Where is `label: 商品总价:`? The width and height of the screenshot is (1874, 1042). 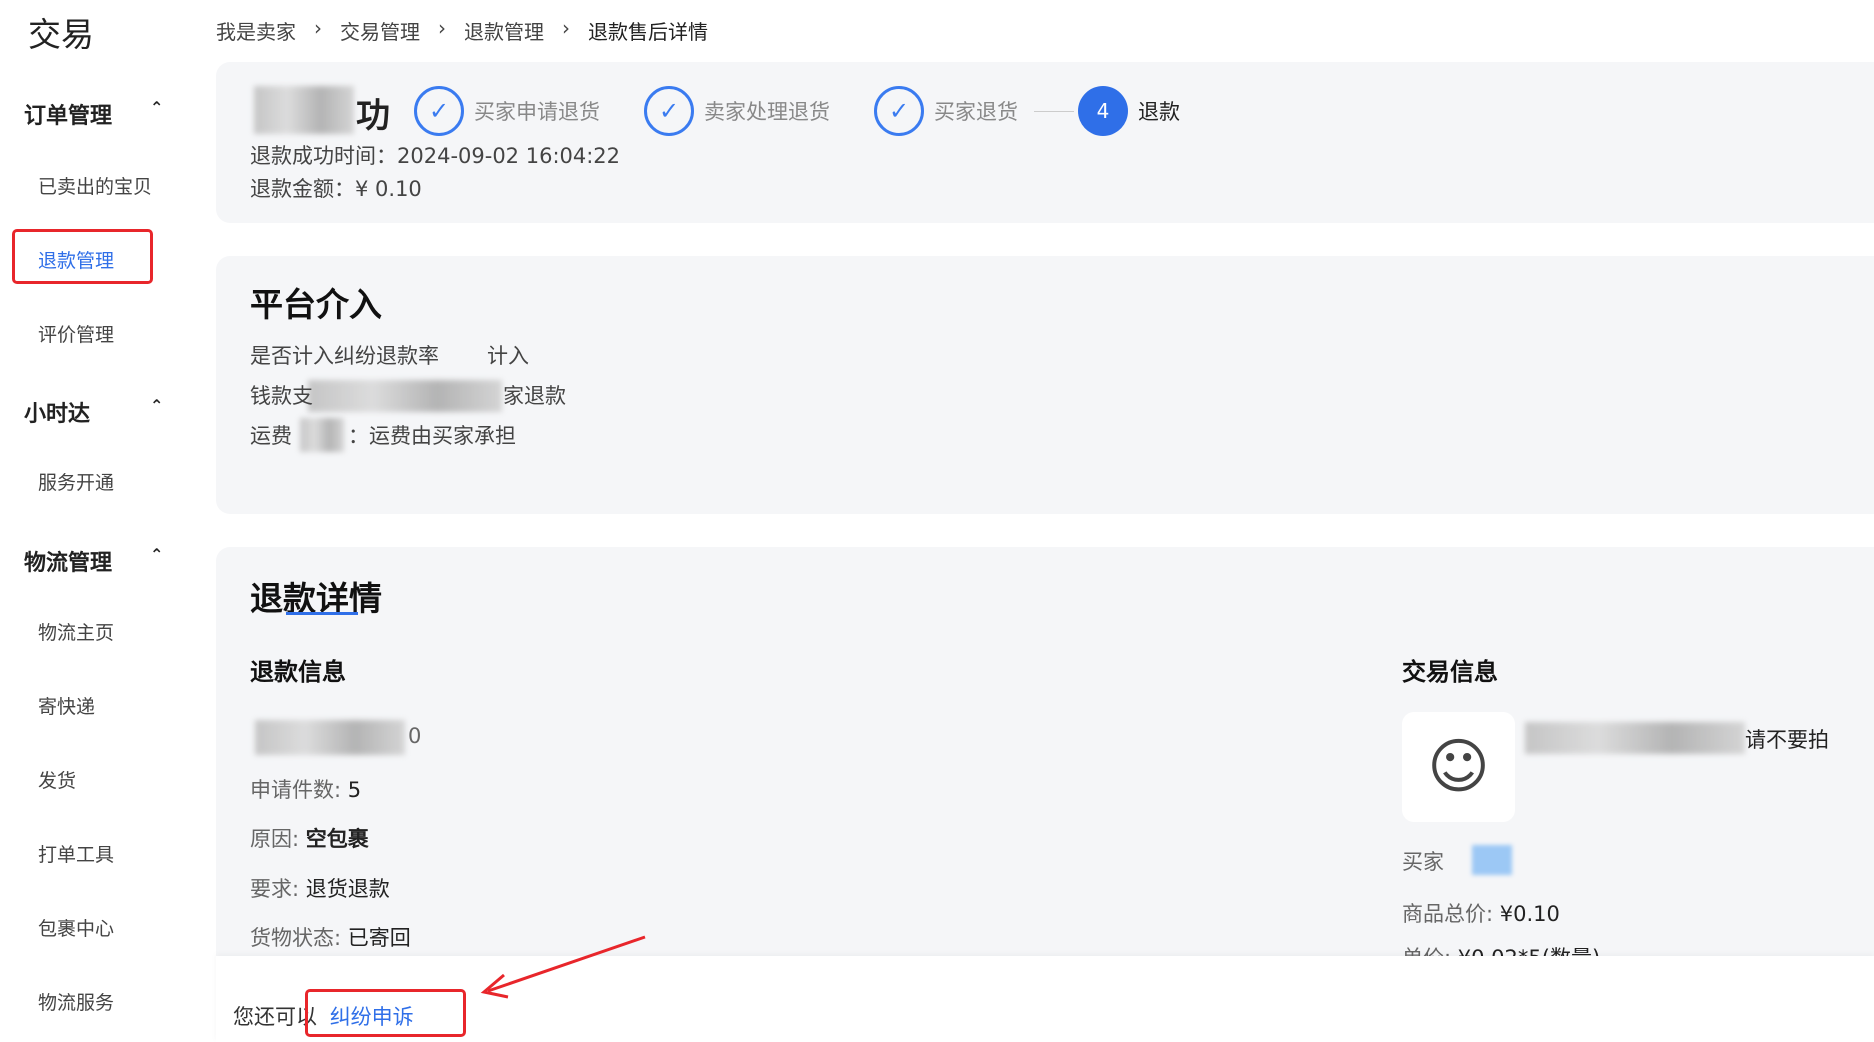 label: 商品总价: is located at coordinates (1451, 914).